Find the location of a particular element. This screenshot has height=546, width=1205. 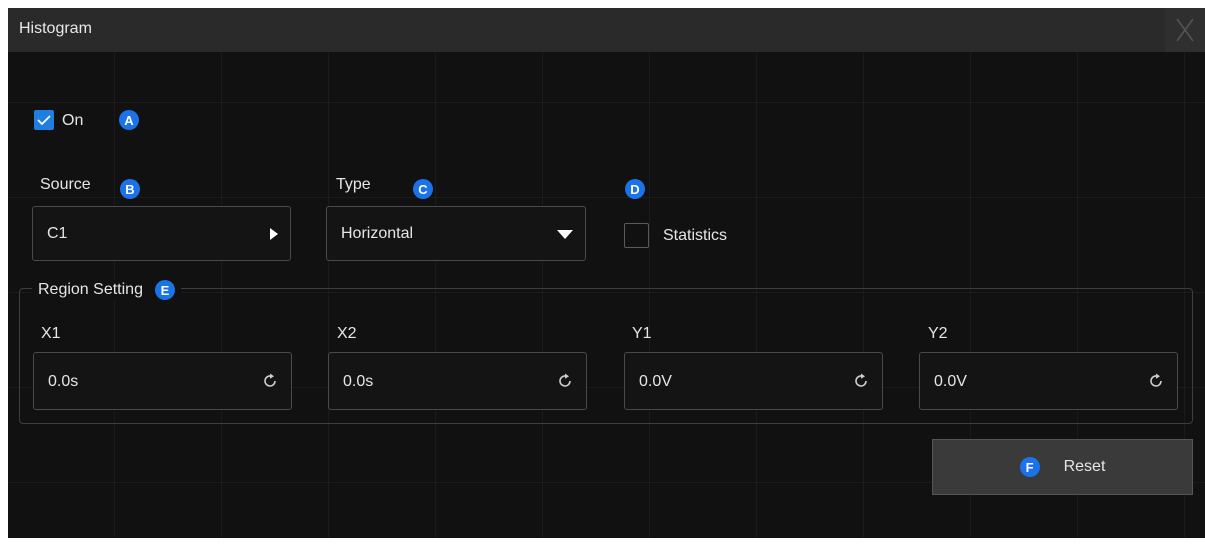

on-checkbox is located at coordinates (44, 120).